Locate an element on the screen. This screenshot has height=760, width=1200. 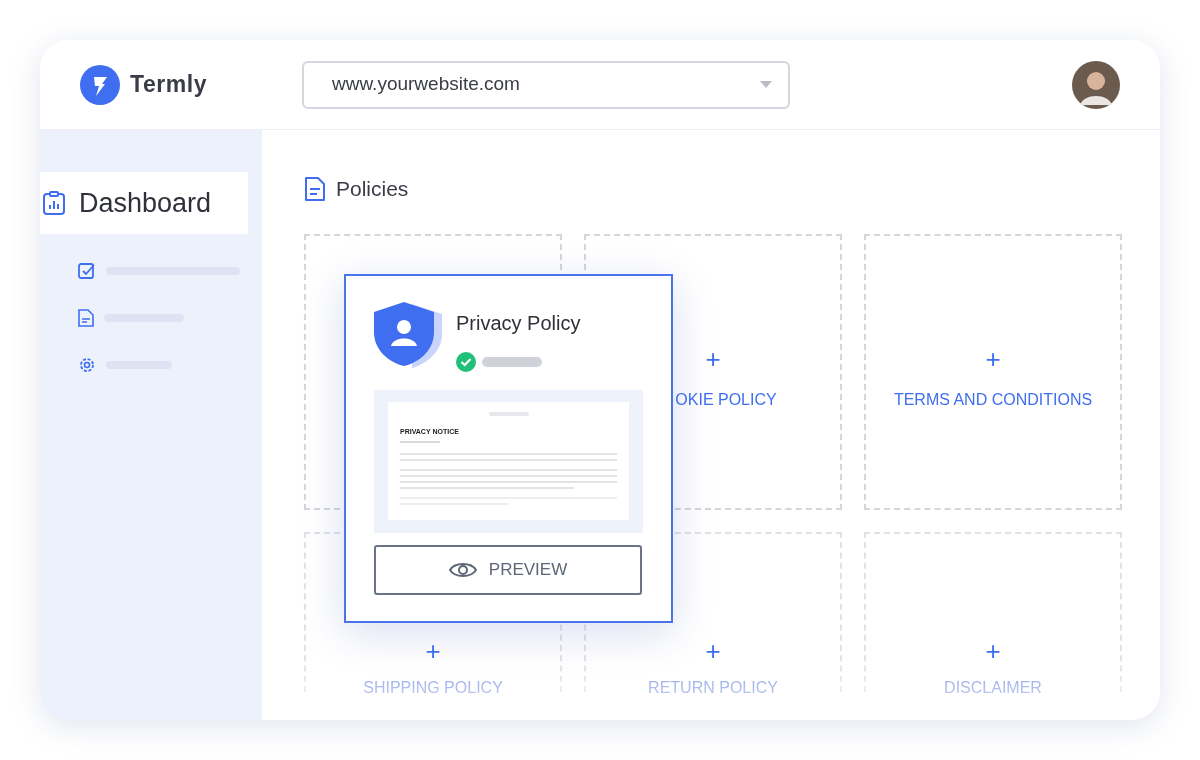
add-policy-card: + TERMS AND CONDITIONS is located at coordinates (993, 372).